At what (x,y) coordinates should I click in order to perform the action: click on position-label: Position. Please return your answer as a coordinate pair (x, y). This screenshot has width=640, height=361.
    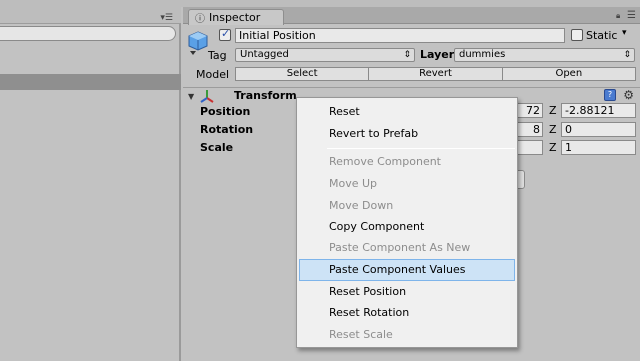
    Looking at the image, I should click on (225, 111).